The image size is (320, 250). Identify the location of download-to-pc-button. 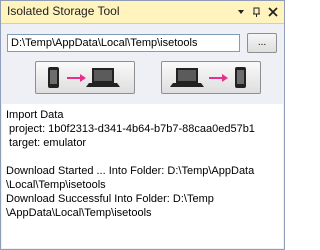
(85, 77).